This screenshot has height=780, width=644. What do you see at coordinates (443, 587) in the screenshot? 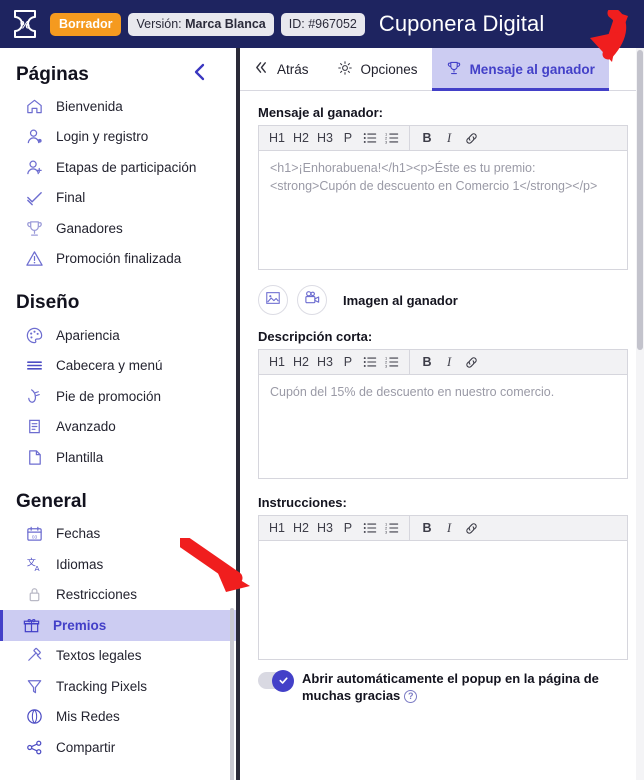
I see `instructions-editor: H1 H2 H3 P 123 B I` at bounding box center [443, 587].